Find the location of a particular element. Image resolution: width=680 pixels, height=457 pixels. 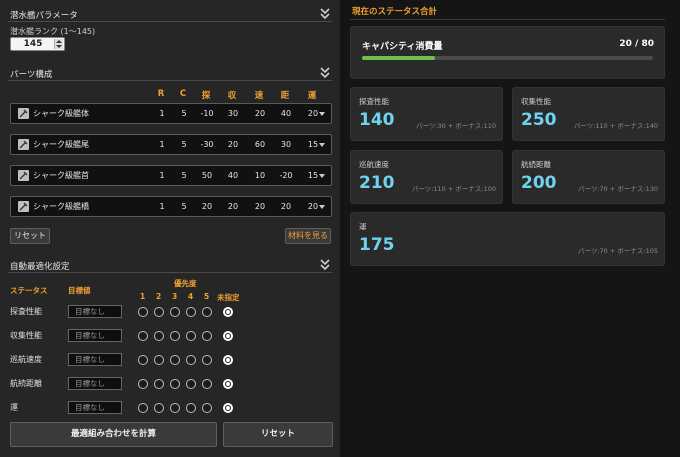

rank-label: 潜水艦ランク (1～145) is located at coordinates (53, 31).